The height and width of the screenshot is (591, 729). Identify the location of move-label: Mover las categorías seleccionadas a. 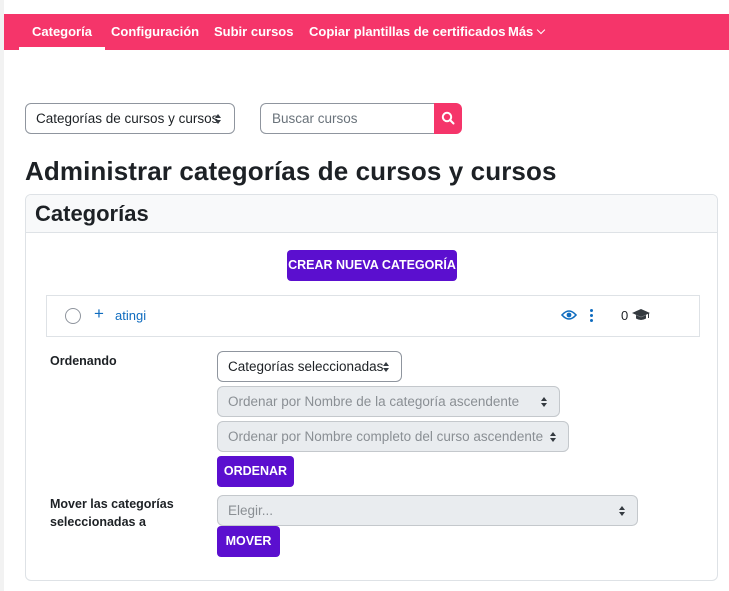
(112, 513).